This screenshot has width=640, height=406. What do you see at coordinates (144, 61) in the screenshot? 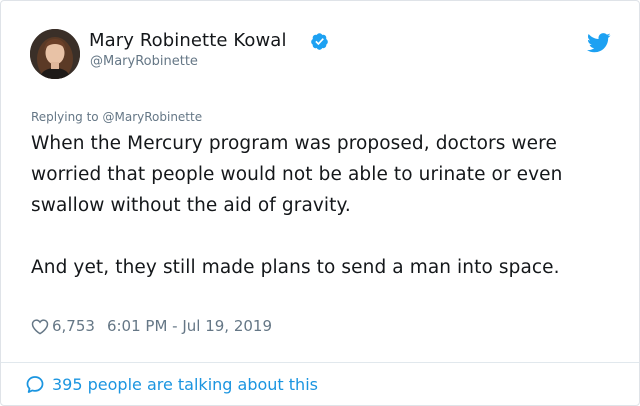
I see `author-handle: @MaryRobinette` at bounding box center [144, 61].